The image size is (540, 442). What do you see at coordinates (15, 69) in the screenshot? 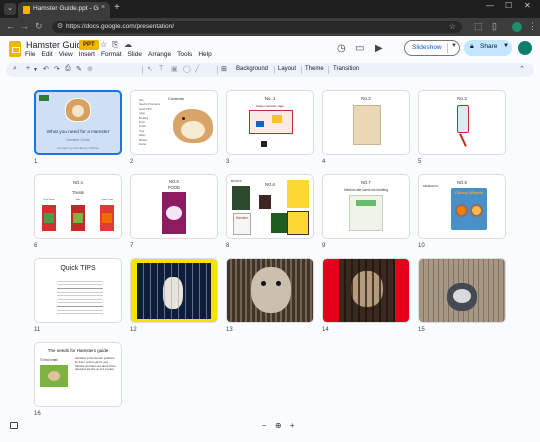
I see `search-menus-icon: ⌕` at bounding box center [15, 69].